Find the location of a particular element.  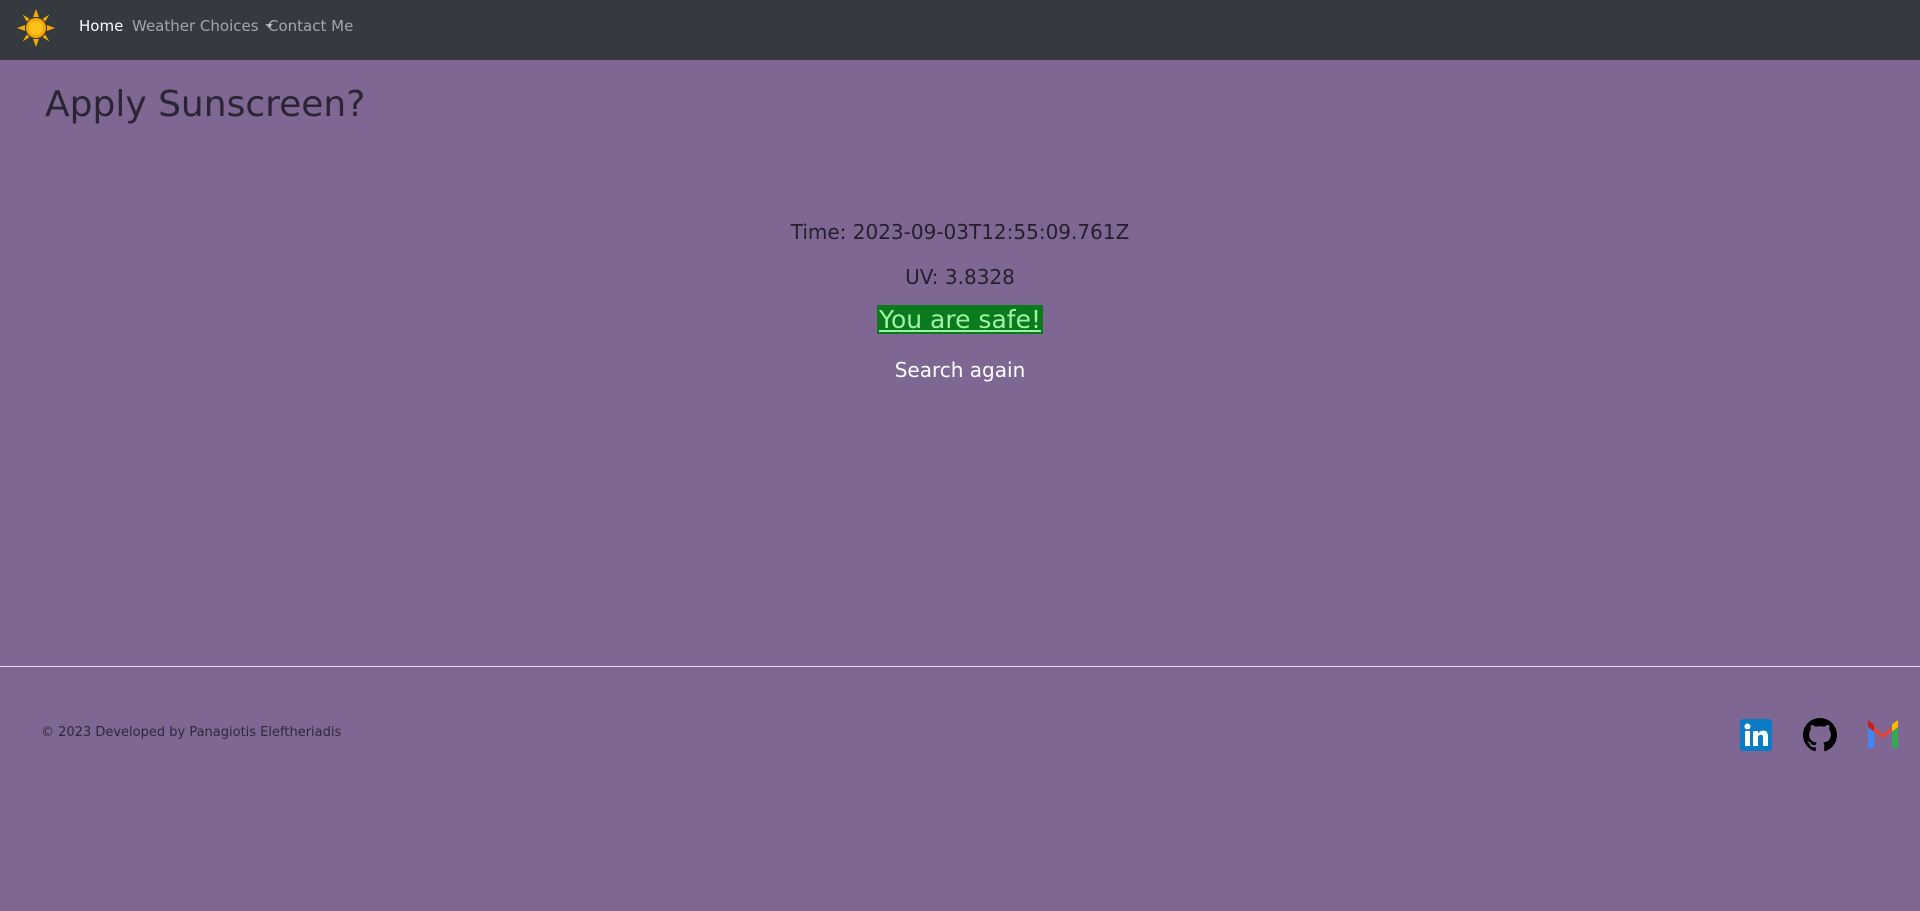

search-again-container: Search again is located at coordinates (960, 370).